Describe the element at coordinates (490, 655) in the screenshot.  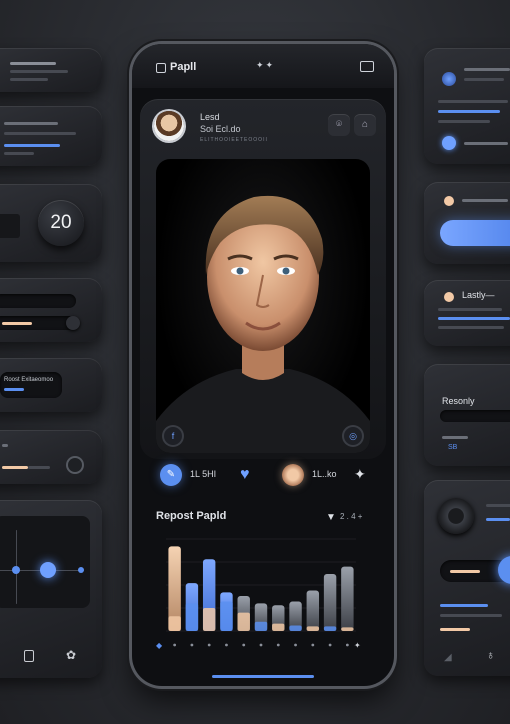
I see `location-icon: ♁` at that location.